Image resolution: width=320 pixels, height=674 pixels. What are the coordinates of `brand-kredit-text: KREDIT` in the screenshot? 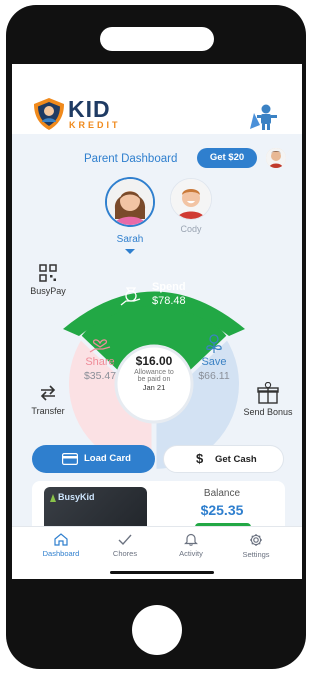 It's located at (95, 125).